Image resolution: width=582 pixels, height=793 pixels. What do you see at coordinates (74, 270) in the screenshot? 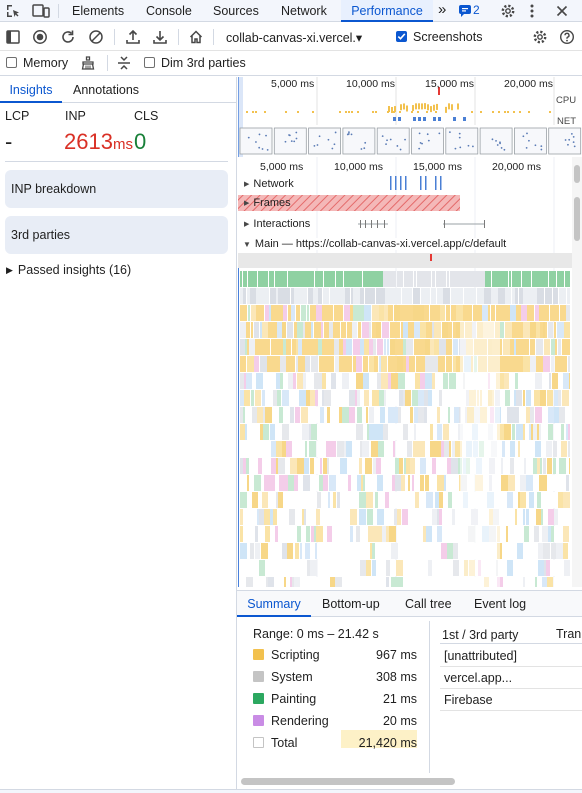
I see `passed-insights-label: Passed insights (16)` at bounding box center [74, 270].